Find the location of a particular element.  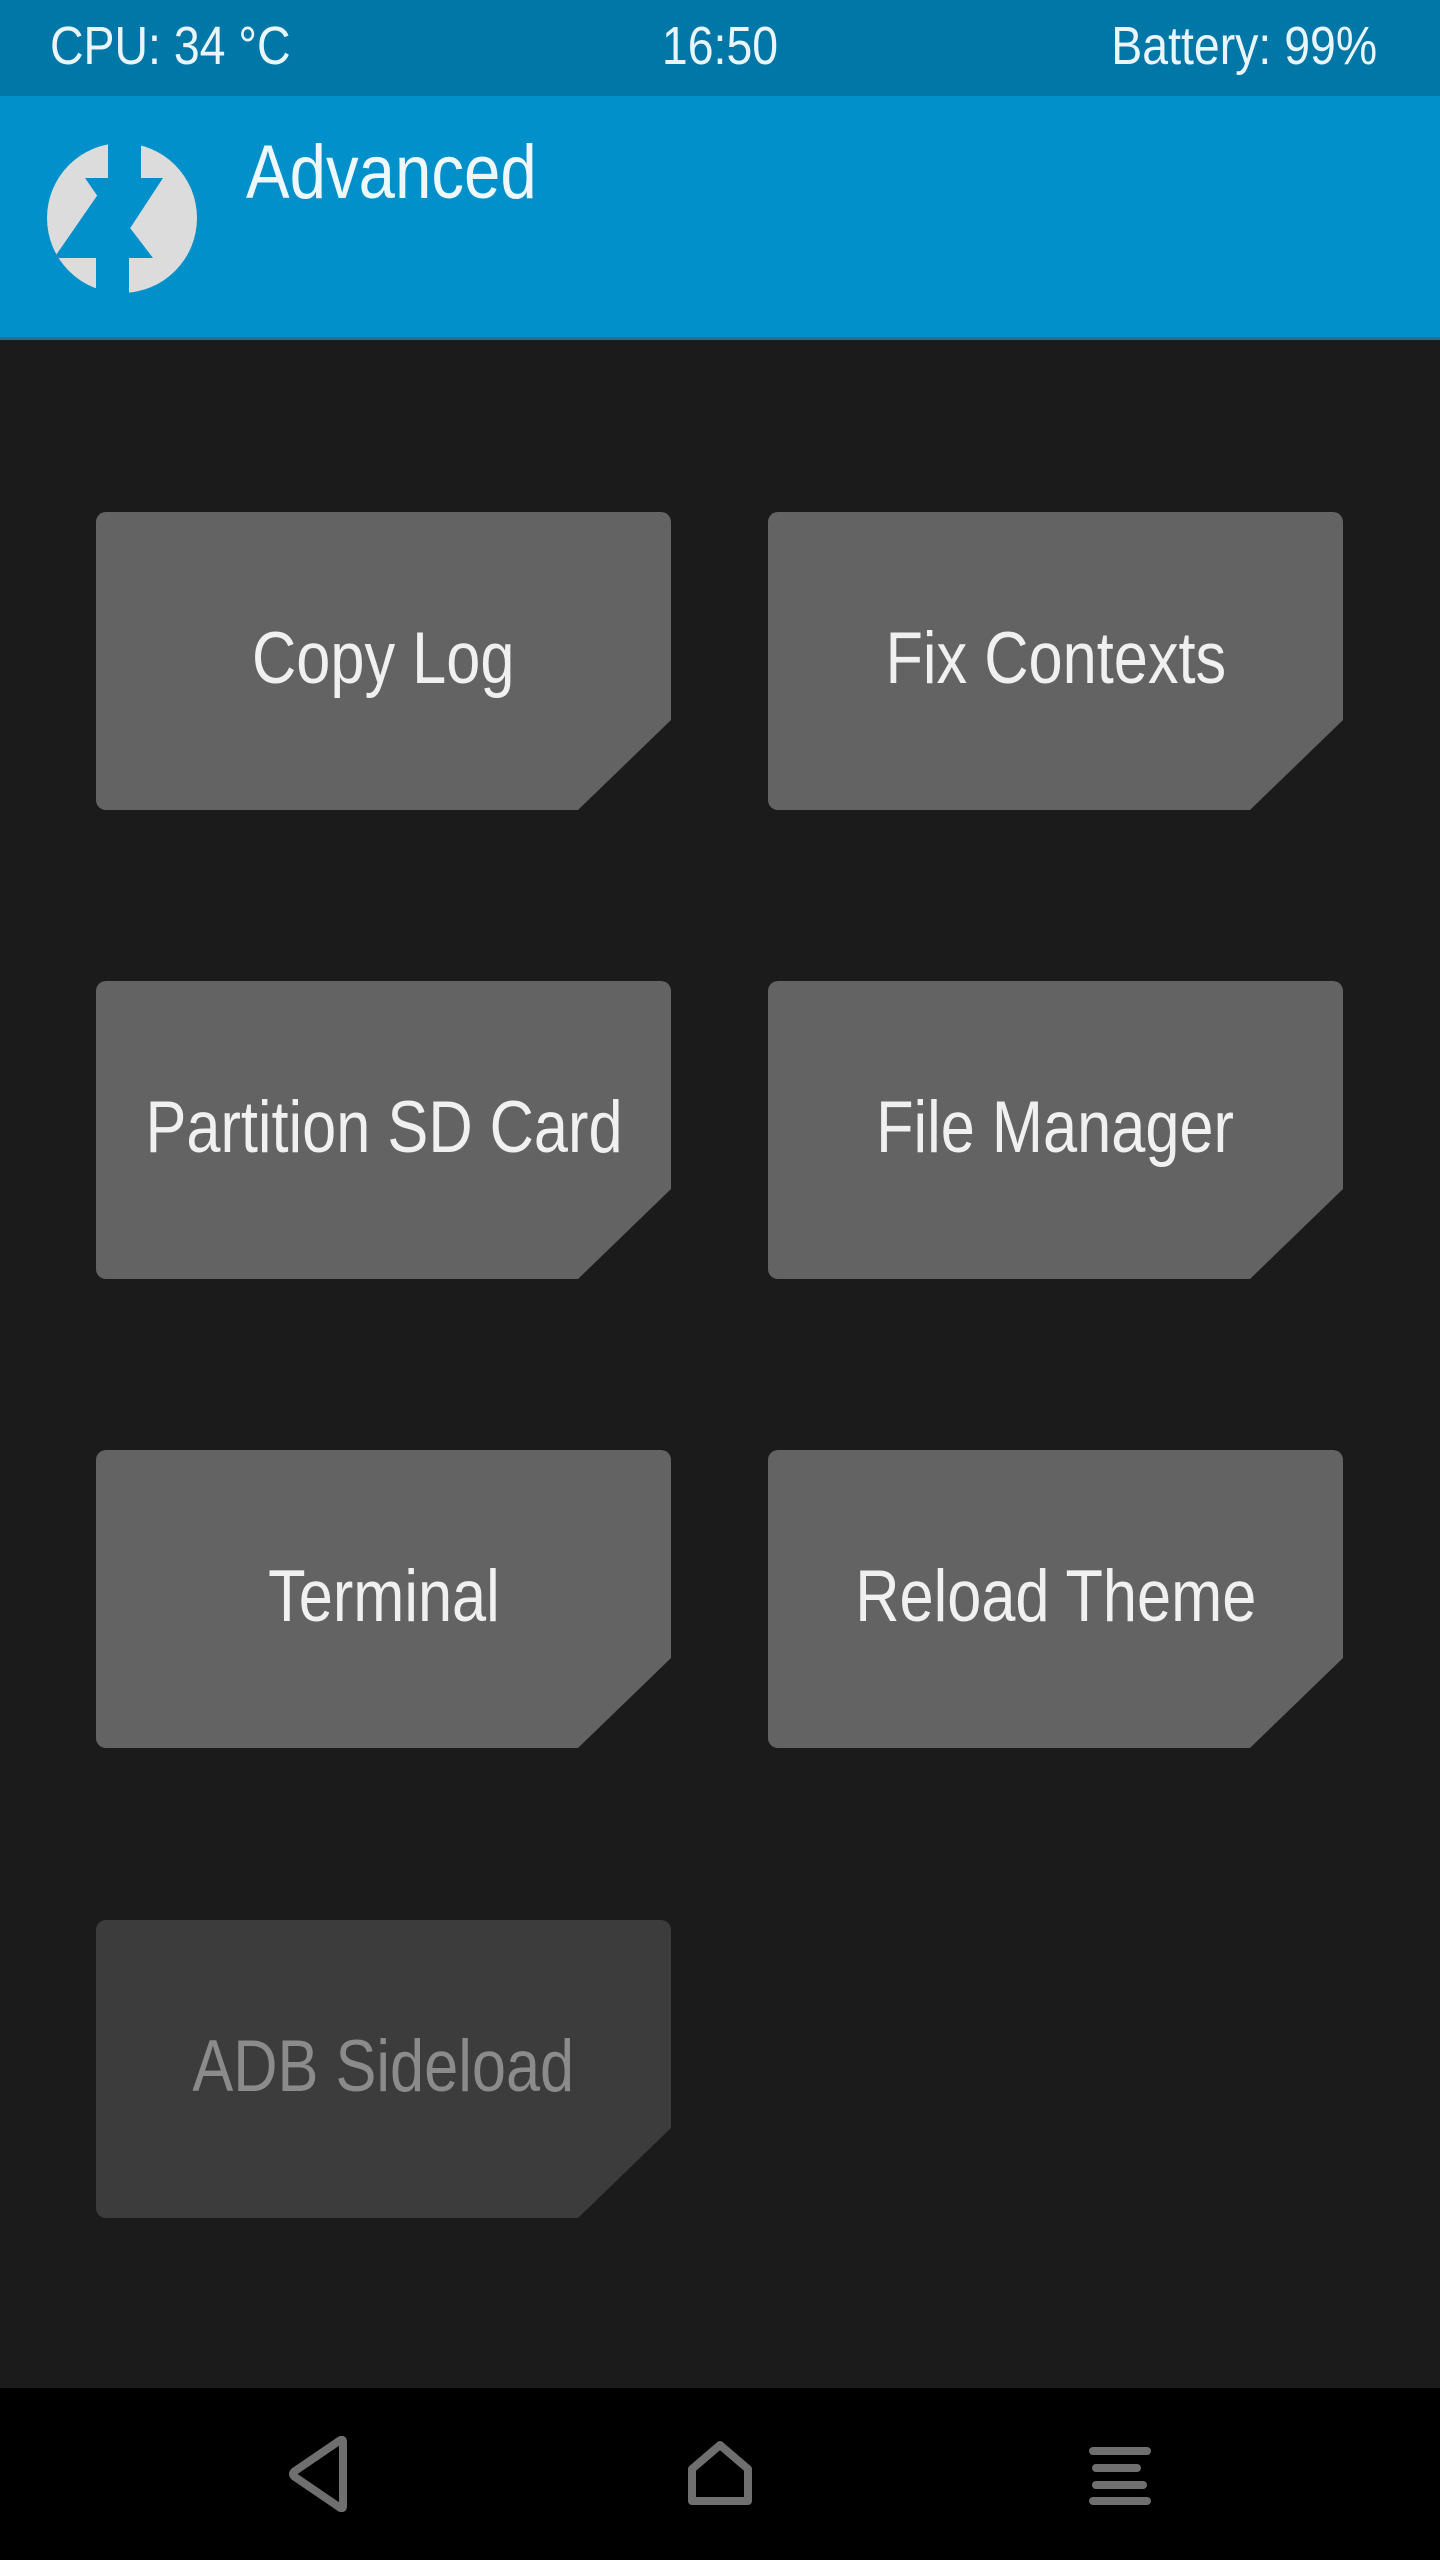

button-label: Partition SD Card is located at coordinates (383, 1127).